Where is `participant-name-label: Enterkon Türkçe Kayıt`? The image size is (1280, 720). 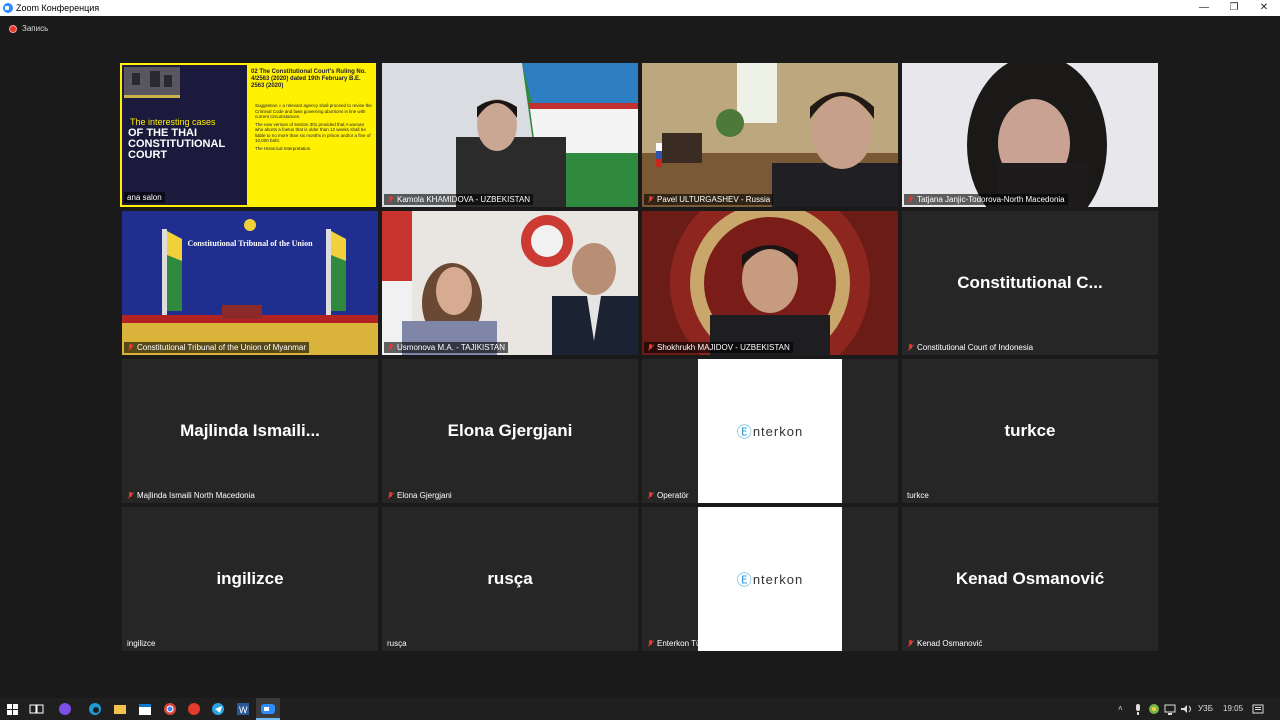 participant-name-label: Enterkon Türkçe Kayıt is located at coordinates (691, 643).